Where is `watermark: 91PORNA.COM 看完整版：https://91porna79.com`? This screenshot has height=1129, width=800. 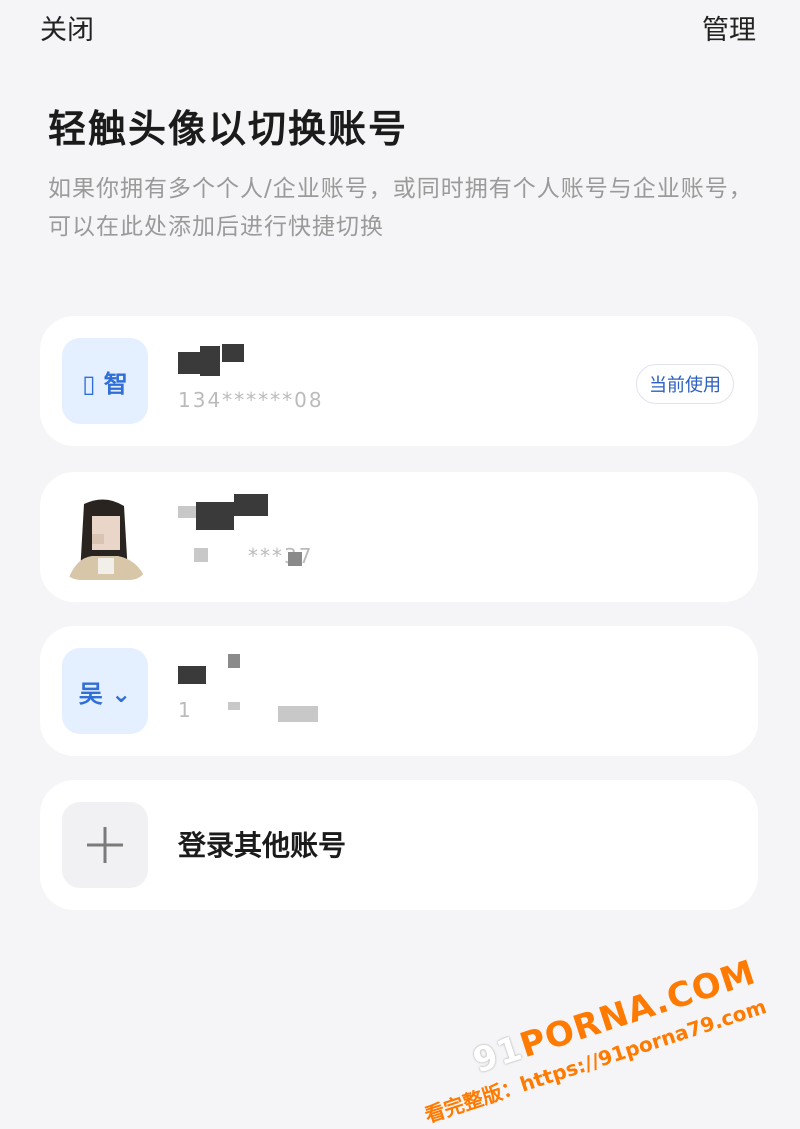 watermark: 91PORNA.COM 看完整版：https://91porna79.com is located at coordinates (589, 1040).